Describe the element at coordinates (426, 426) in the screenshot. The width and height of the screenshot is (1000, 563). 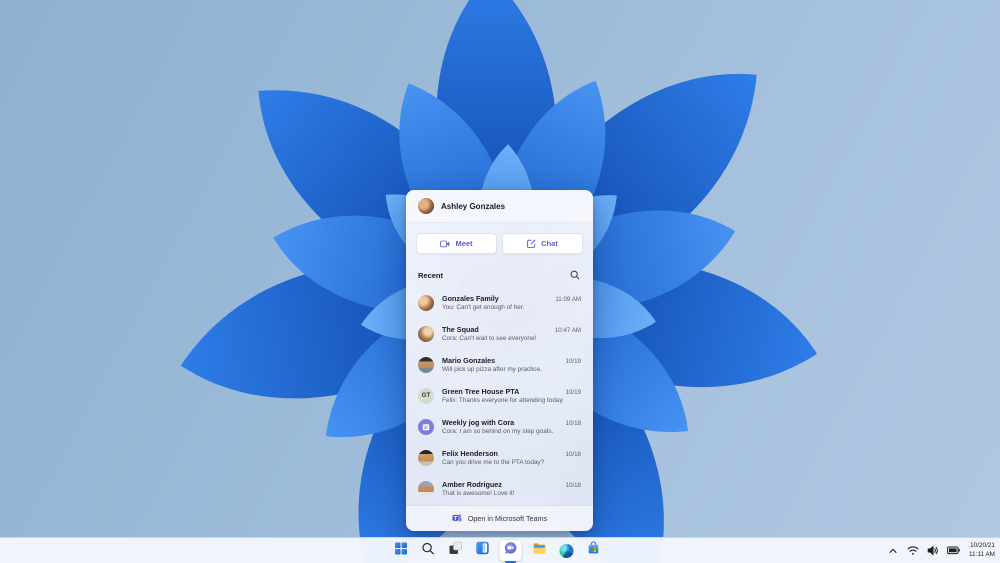
I see `calendar-icon` at that location.